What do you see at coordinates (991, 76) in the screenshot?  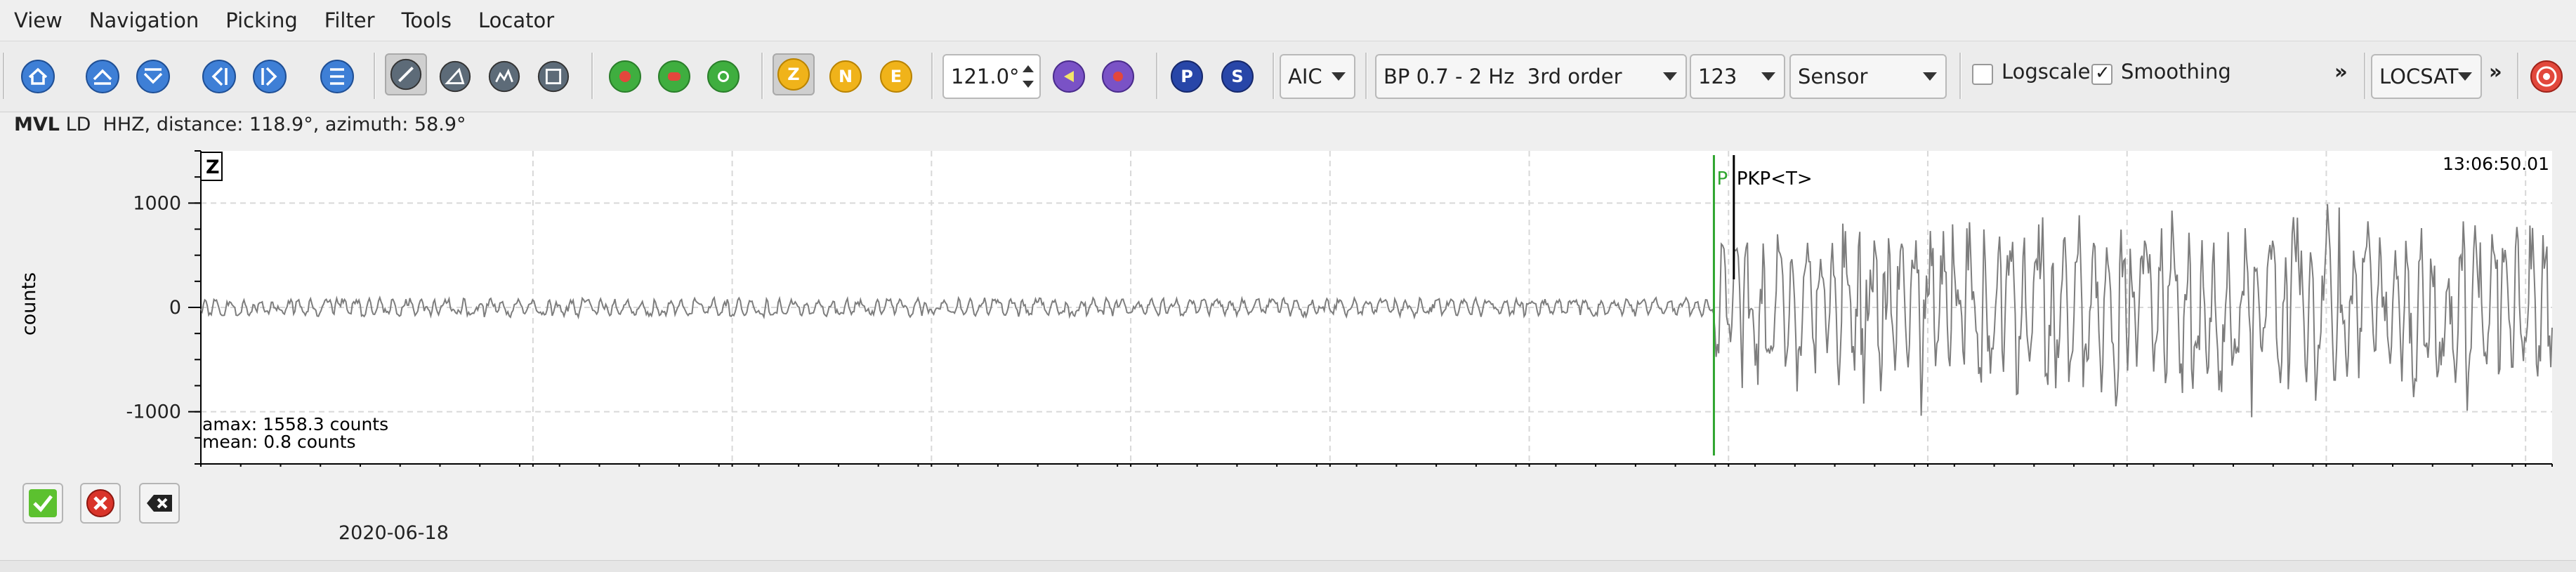 I see `rotation-spinbox: 121.0°` at bounding box center [991, 76].